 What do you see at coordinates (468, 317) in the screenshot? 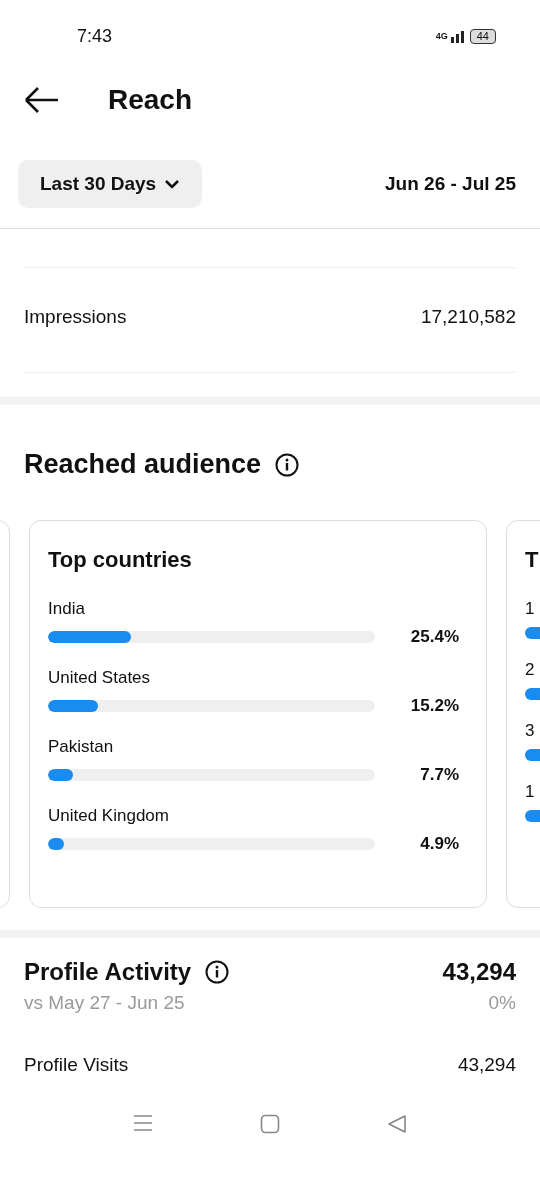
I see `impressions-value: 17,210,582` at bounding box center [468, 317].